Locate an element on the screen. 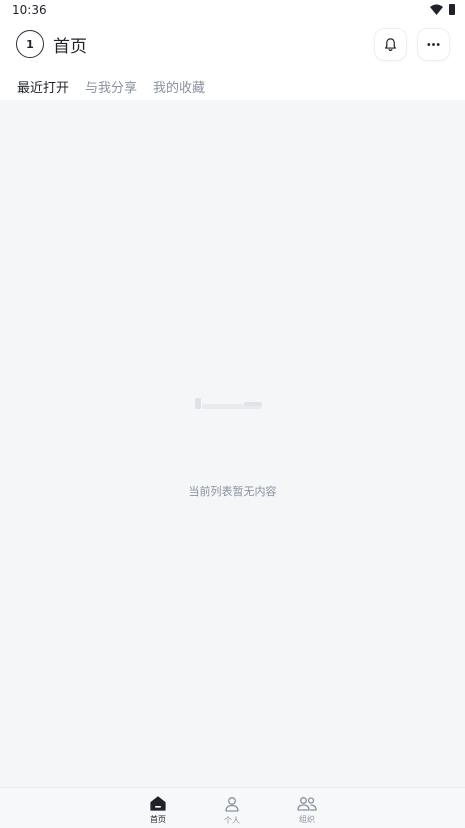 The image size is (465, 828). nav-home: 首页 is located at coordinates (158, 810).